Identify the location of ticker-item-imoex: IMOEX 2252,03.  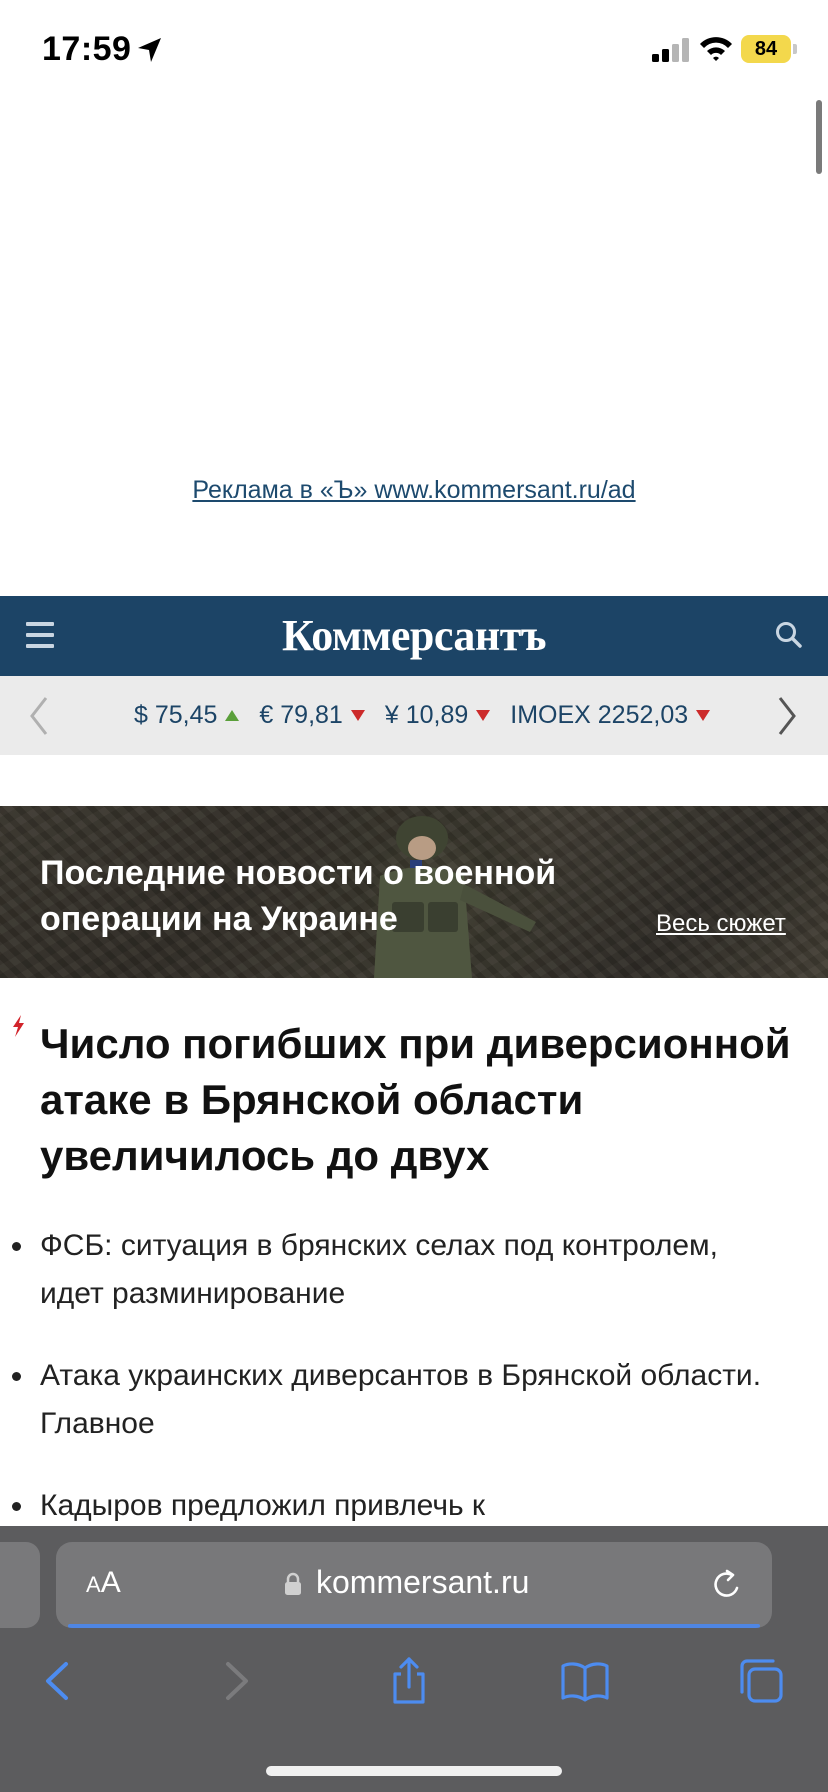
(610, 715).